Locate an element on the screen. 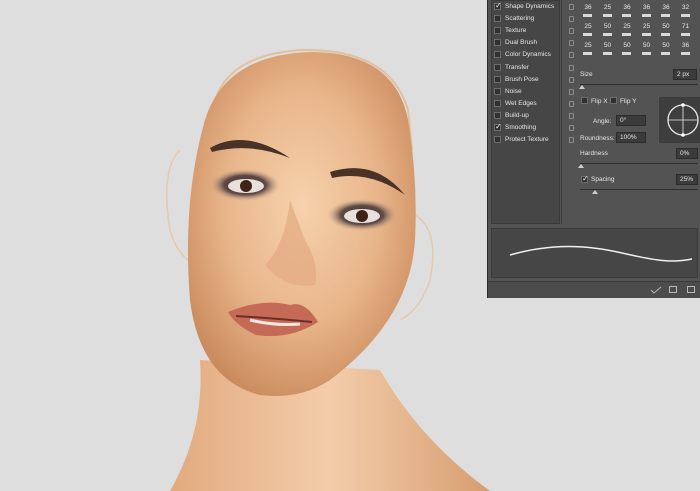 The image size is (700, 491). stroke-preview-curve is located at coordinates (601, 253).